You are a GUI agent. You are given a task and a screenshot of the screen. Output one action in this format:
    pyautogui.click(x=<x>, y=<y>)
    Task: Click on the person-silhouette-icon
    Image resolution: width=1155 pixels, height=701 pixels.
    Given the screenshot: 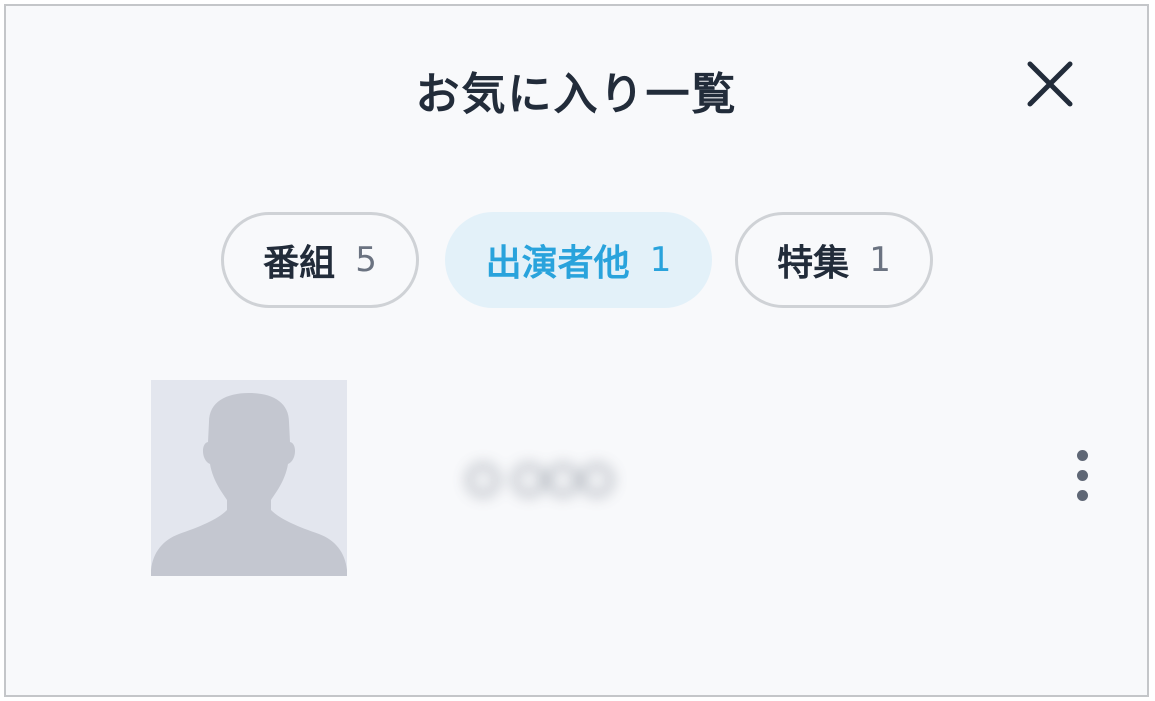 What is the action you would take?
    pyautogui.click(x=249, y=484)
    